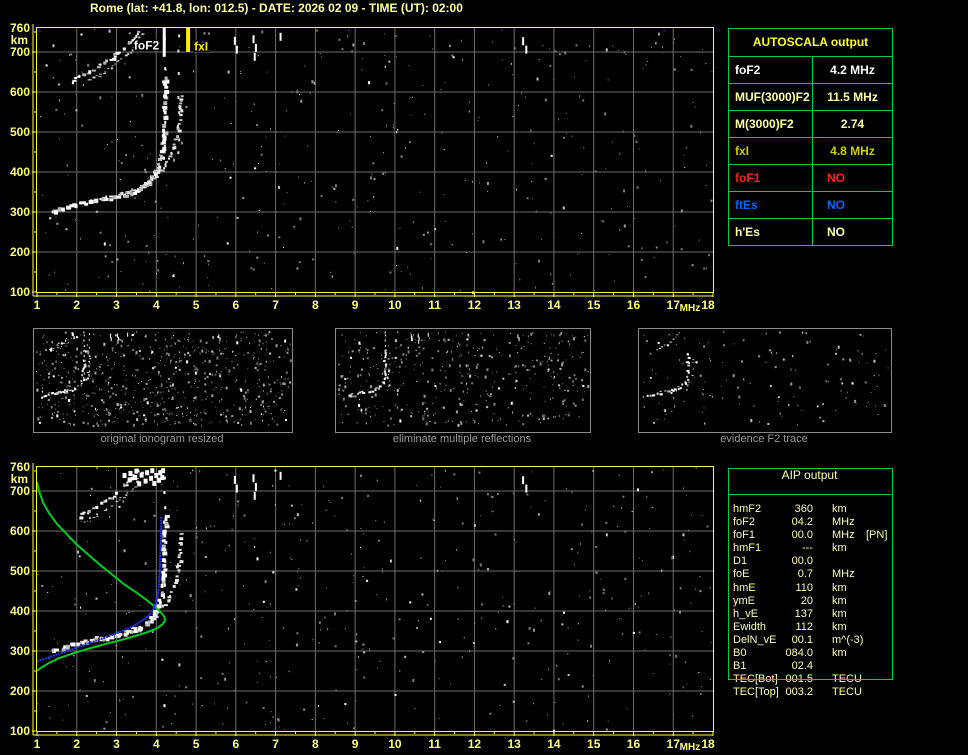 The image size is (968, 755). Describe the element at coordinates (740, 561) in the screenshot. I see `aip-lbl: D1` at that location.